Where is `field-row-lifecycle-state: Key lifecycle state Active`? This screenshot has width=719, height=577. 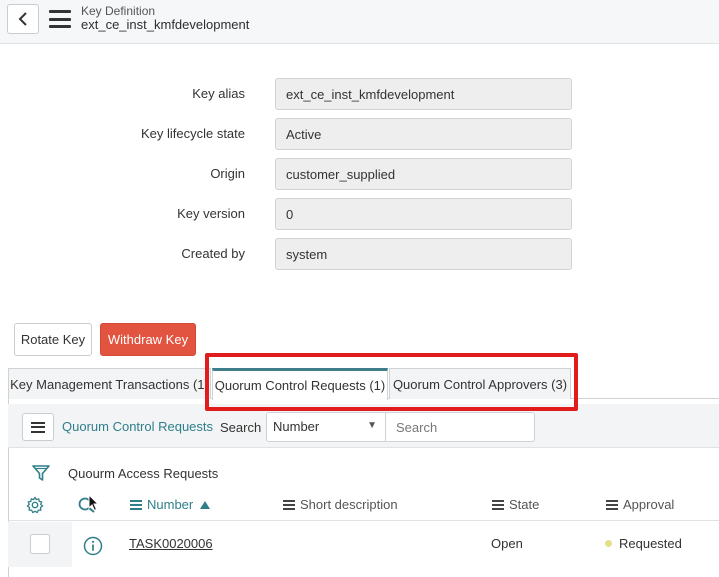 field-row-lifecycle-state: Key lifecycle state Active is located at coordinates (359, 134).